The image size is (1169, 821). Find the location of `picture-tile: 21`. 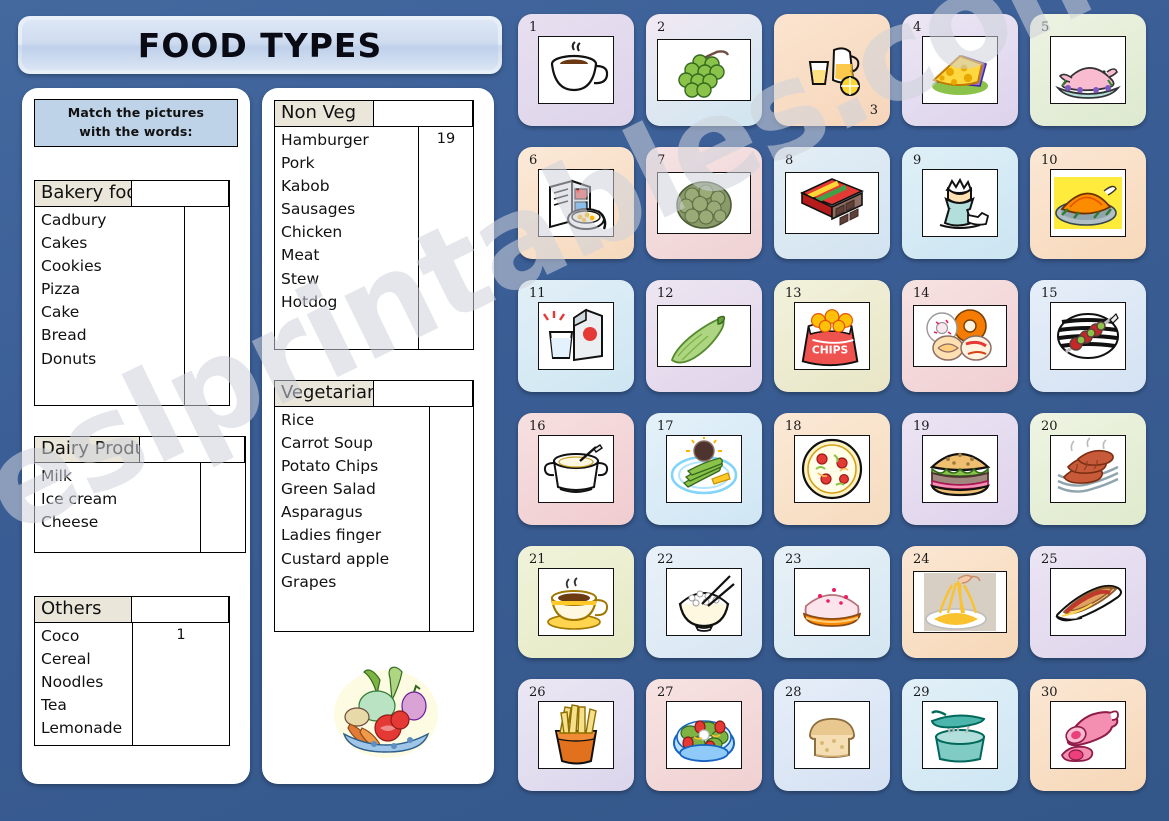

picture-tile: 21 is located at coordinates (576, 602).